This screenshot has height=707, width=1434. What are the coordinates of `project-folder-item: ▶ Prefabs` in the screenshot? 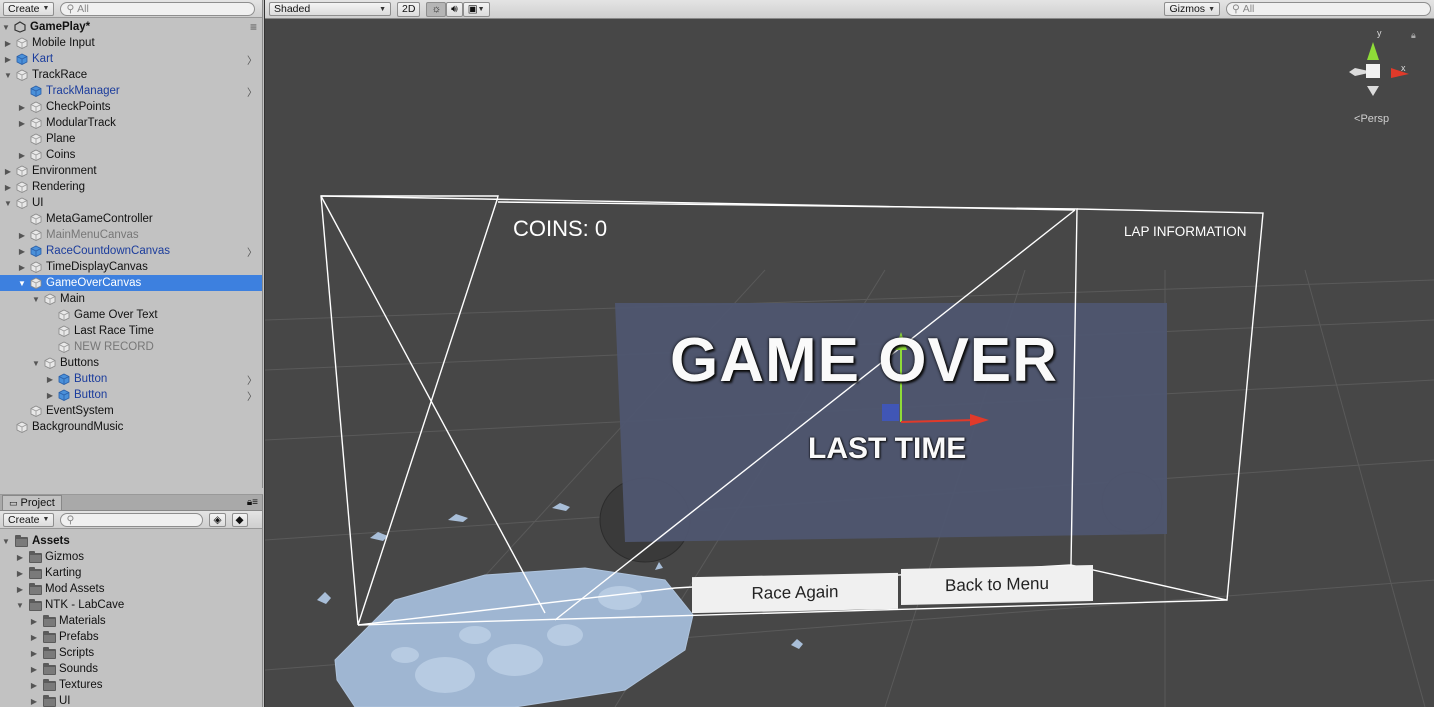 It's located at (131, 637).